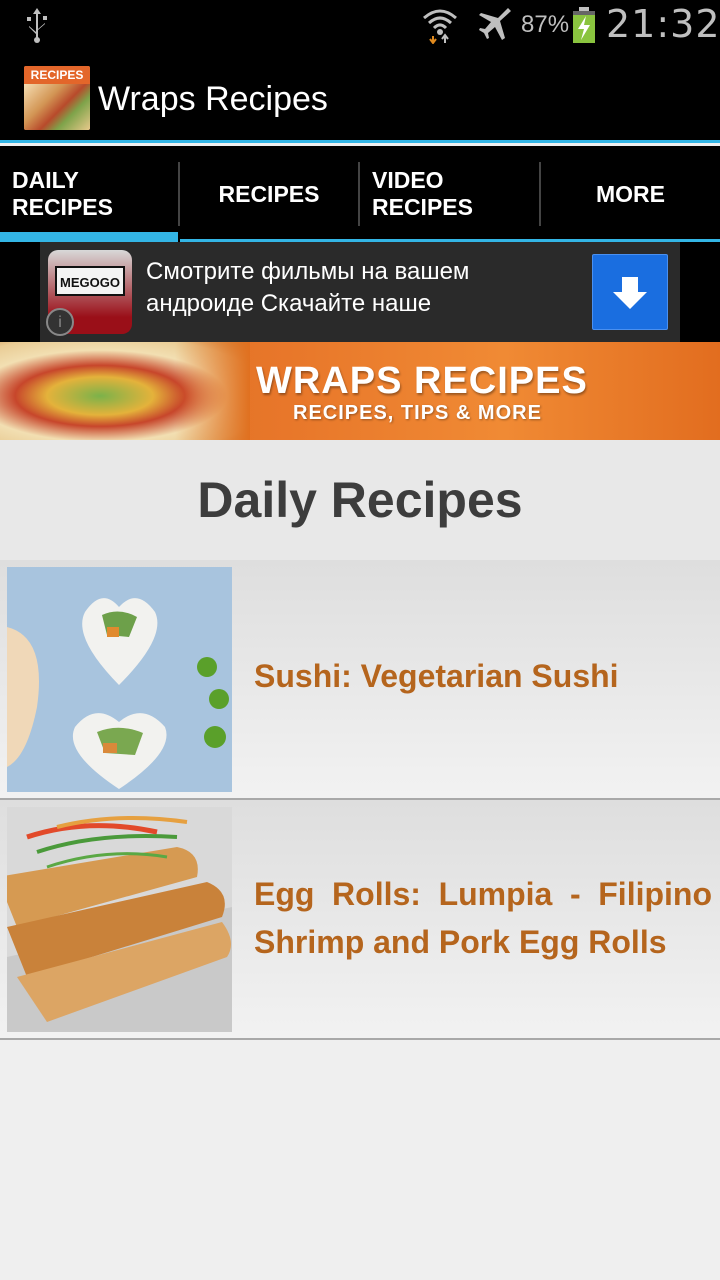  I want to click on tab-recipes: RECIPES, so click(269, 194).